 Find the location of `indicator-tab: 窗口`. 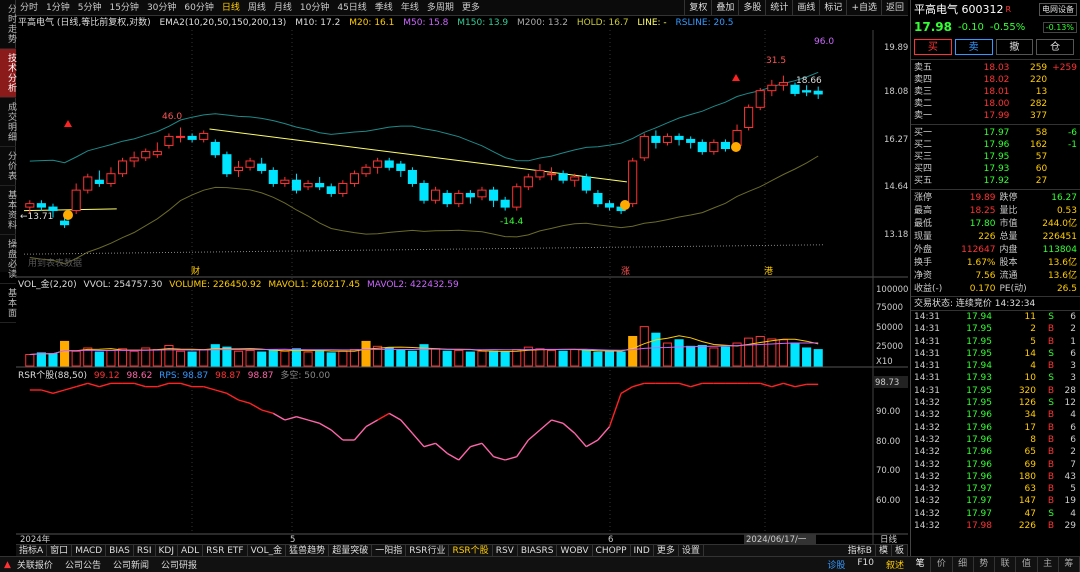

indicator-tab: 窗口 is located at coordinates (60, 550).